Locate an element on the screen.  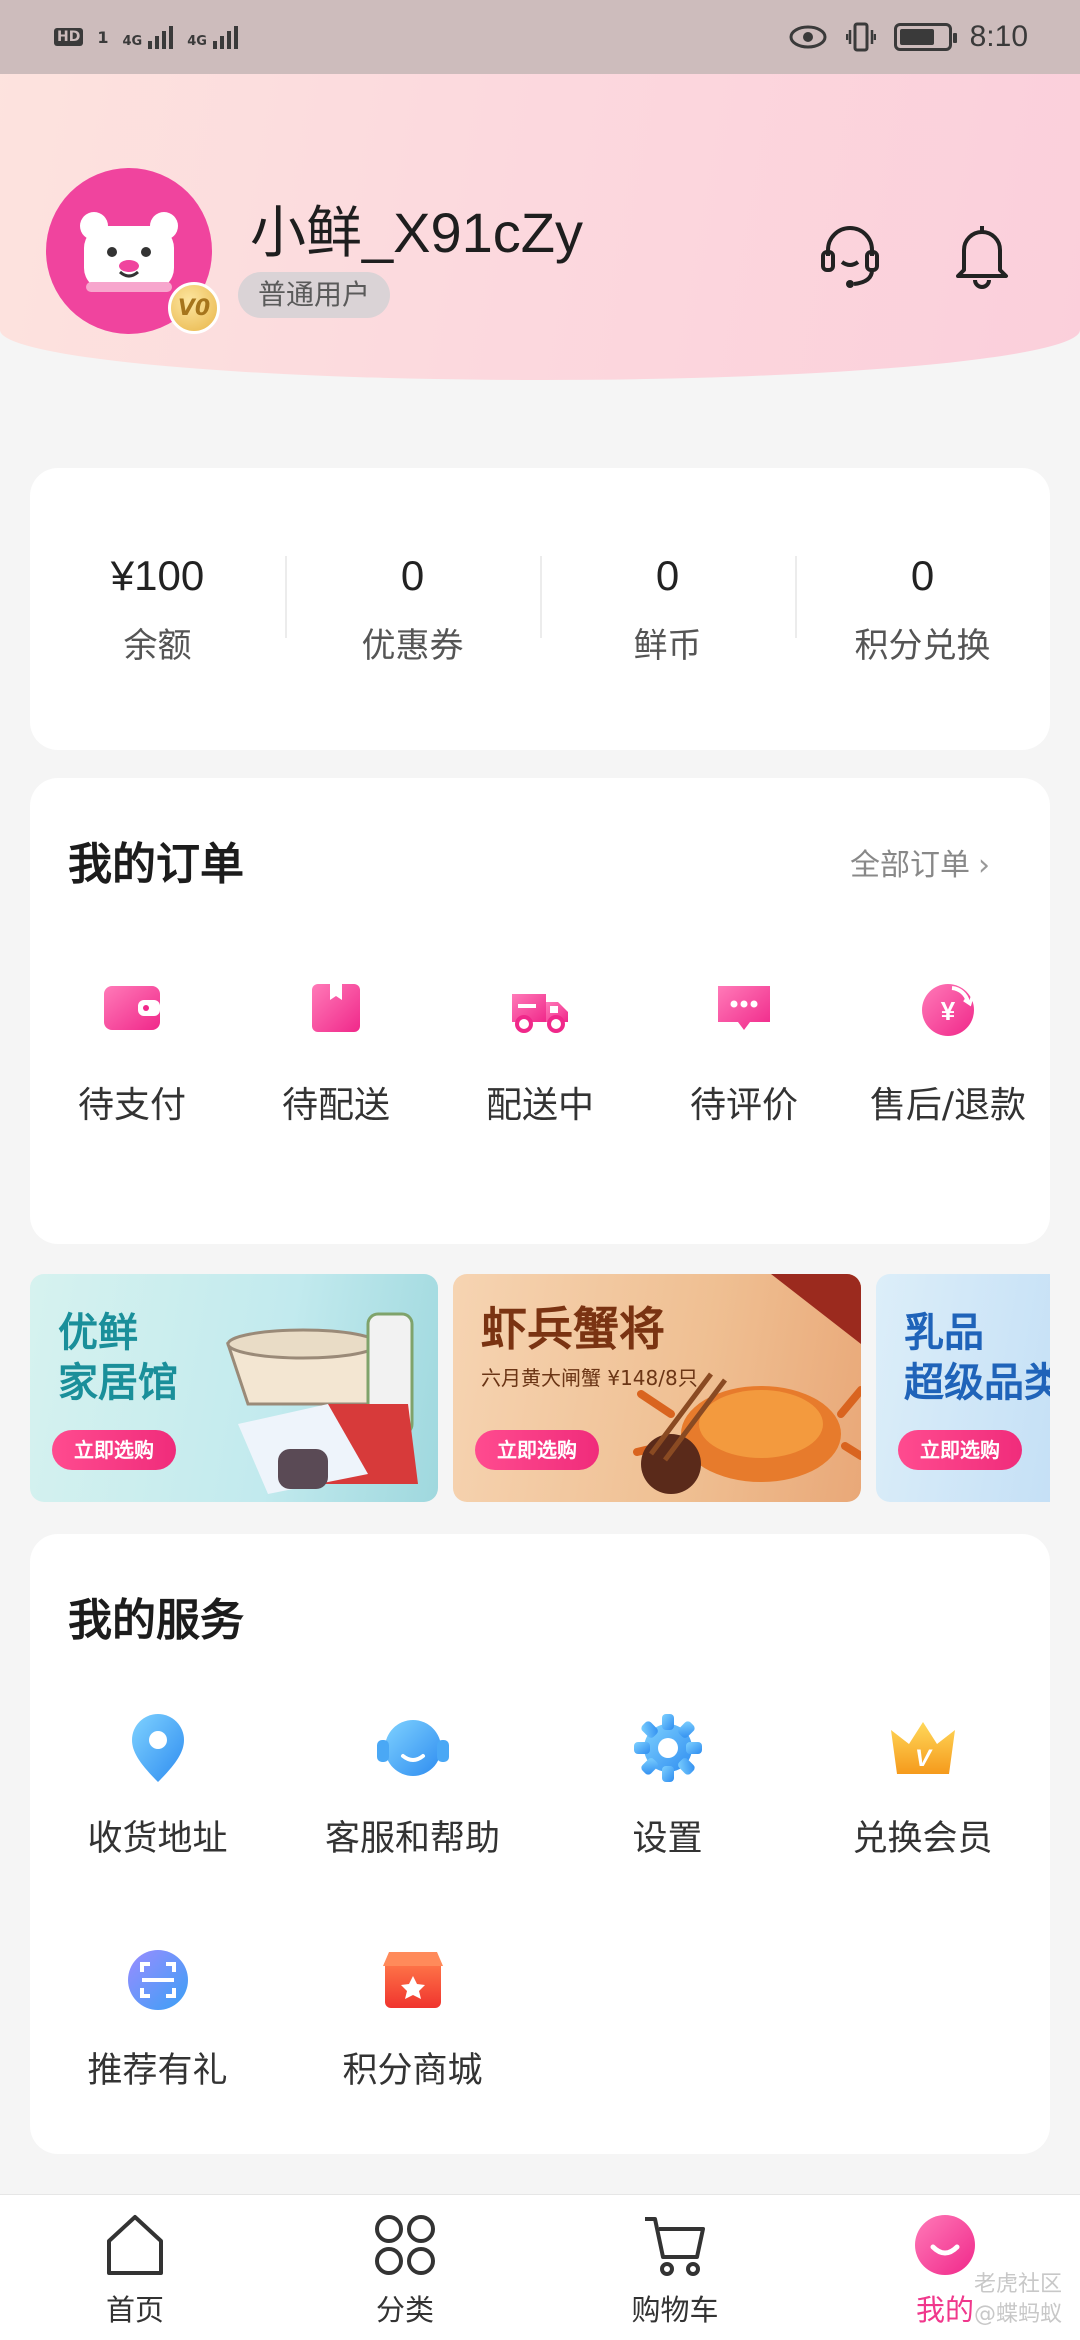
status-bar-right: 8:10 is located at coordinates (908, 37).